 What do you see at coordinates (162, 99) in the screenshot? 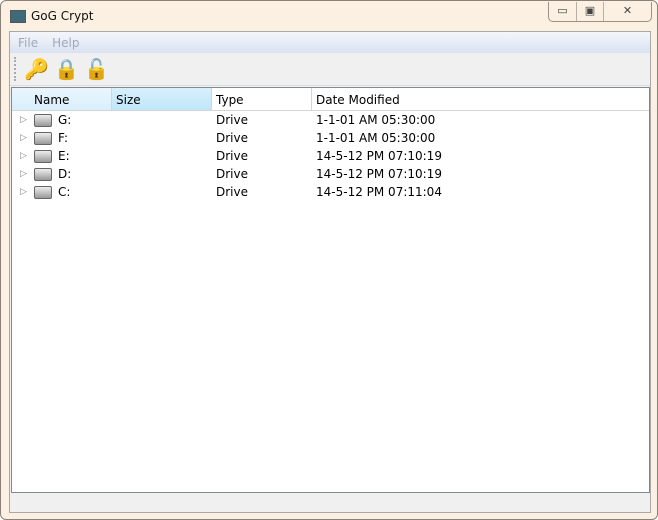
I see `column-header-size: Size` at bounding box center [162, 99].